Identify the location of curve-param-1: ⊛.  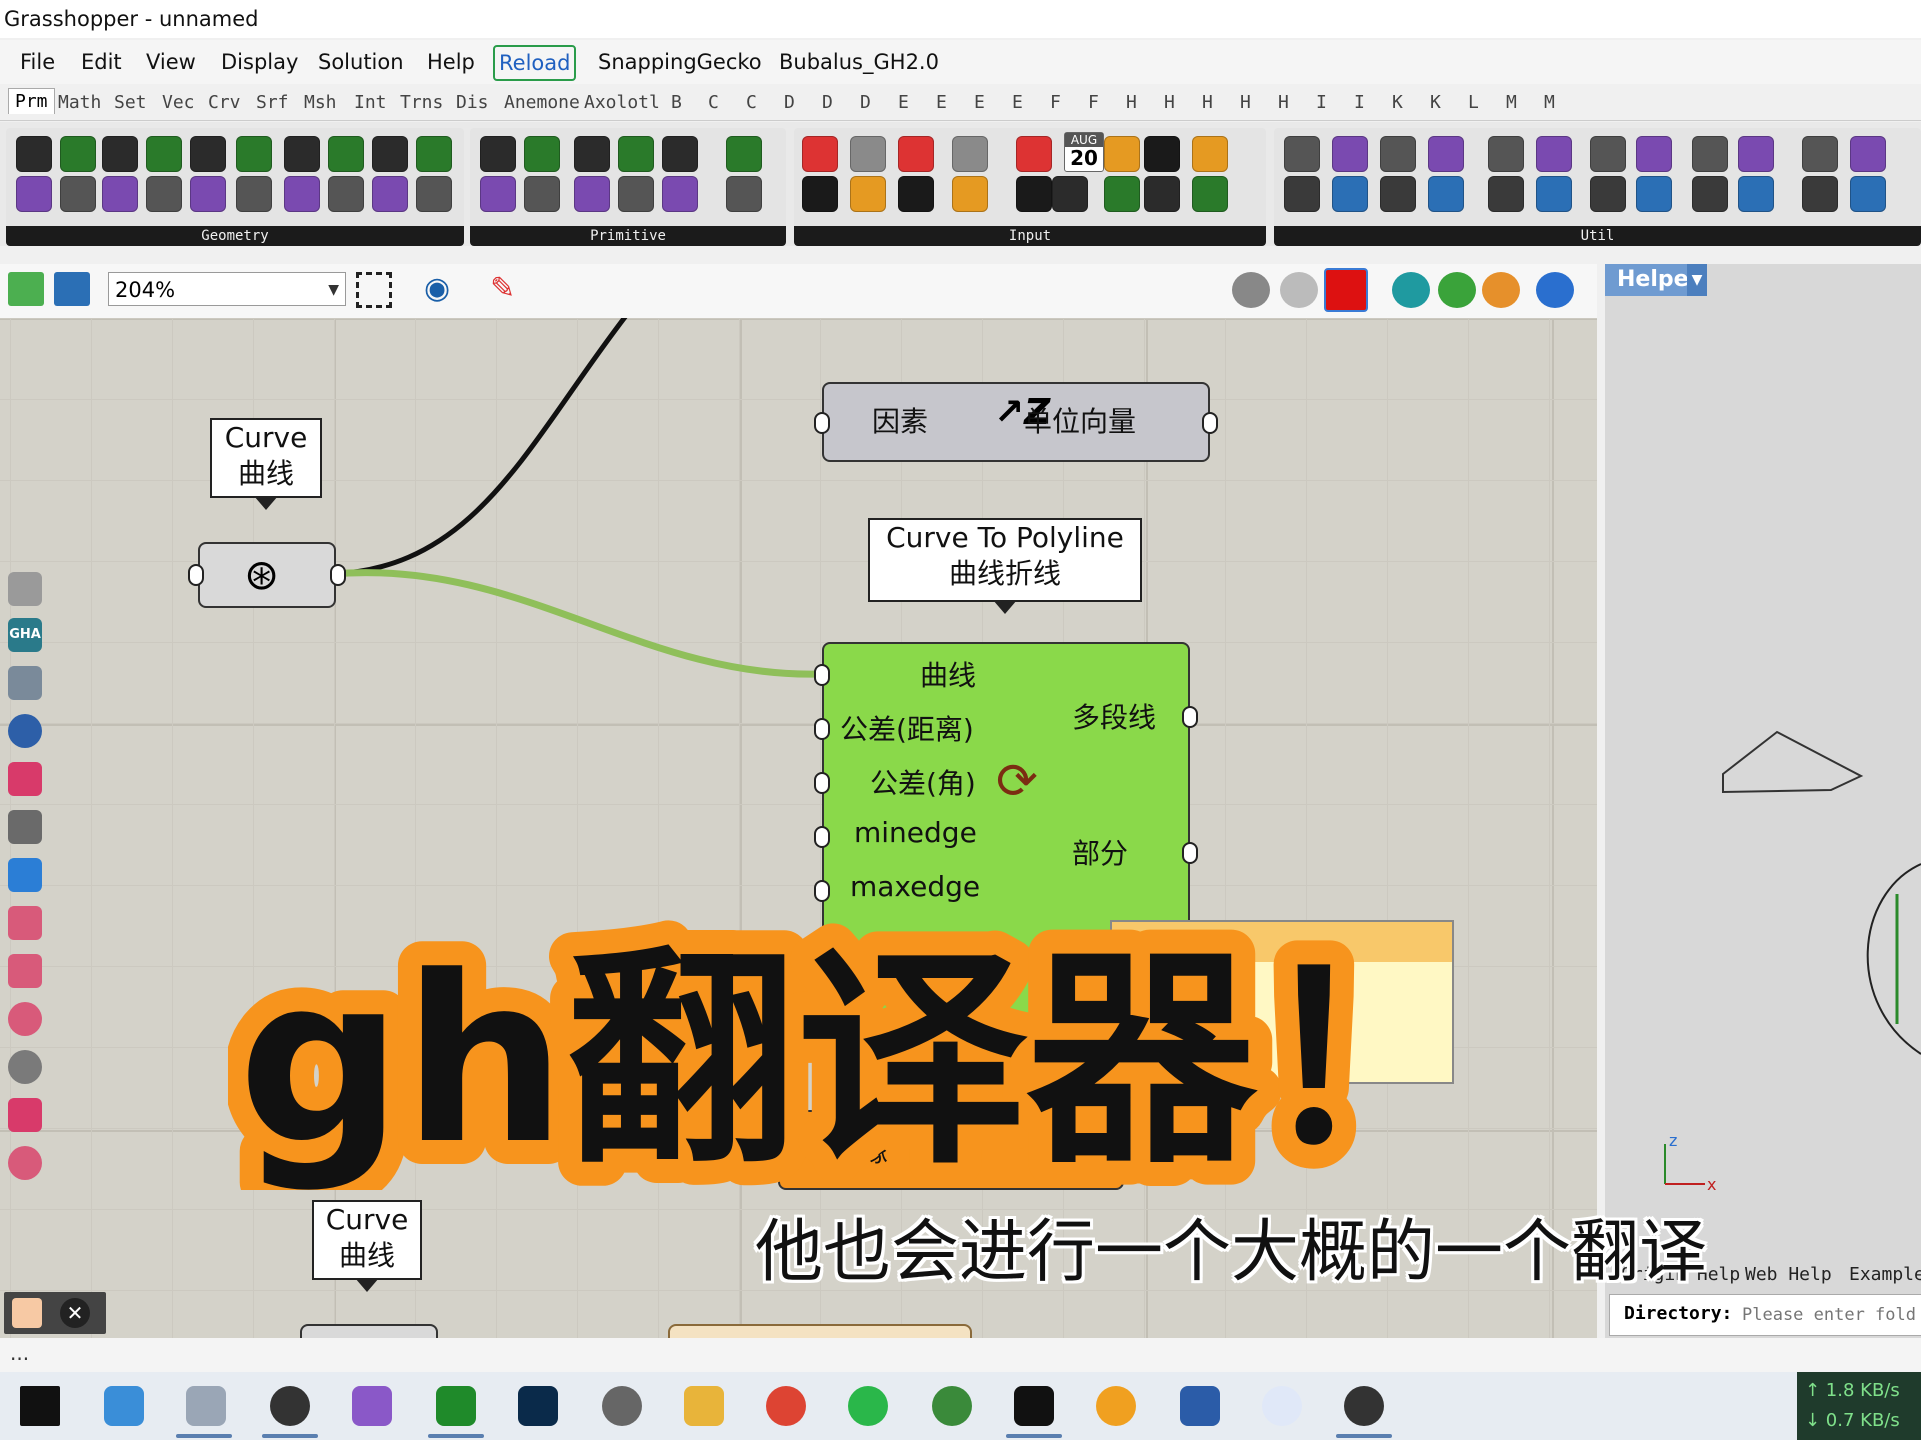
(267, 575).